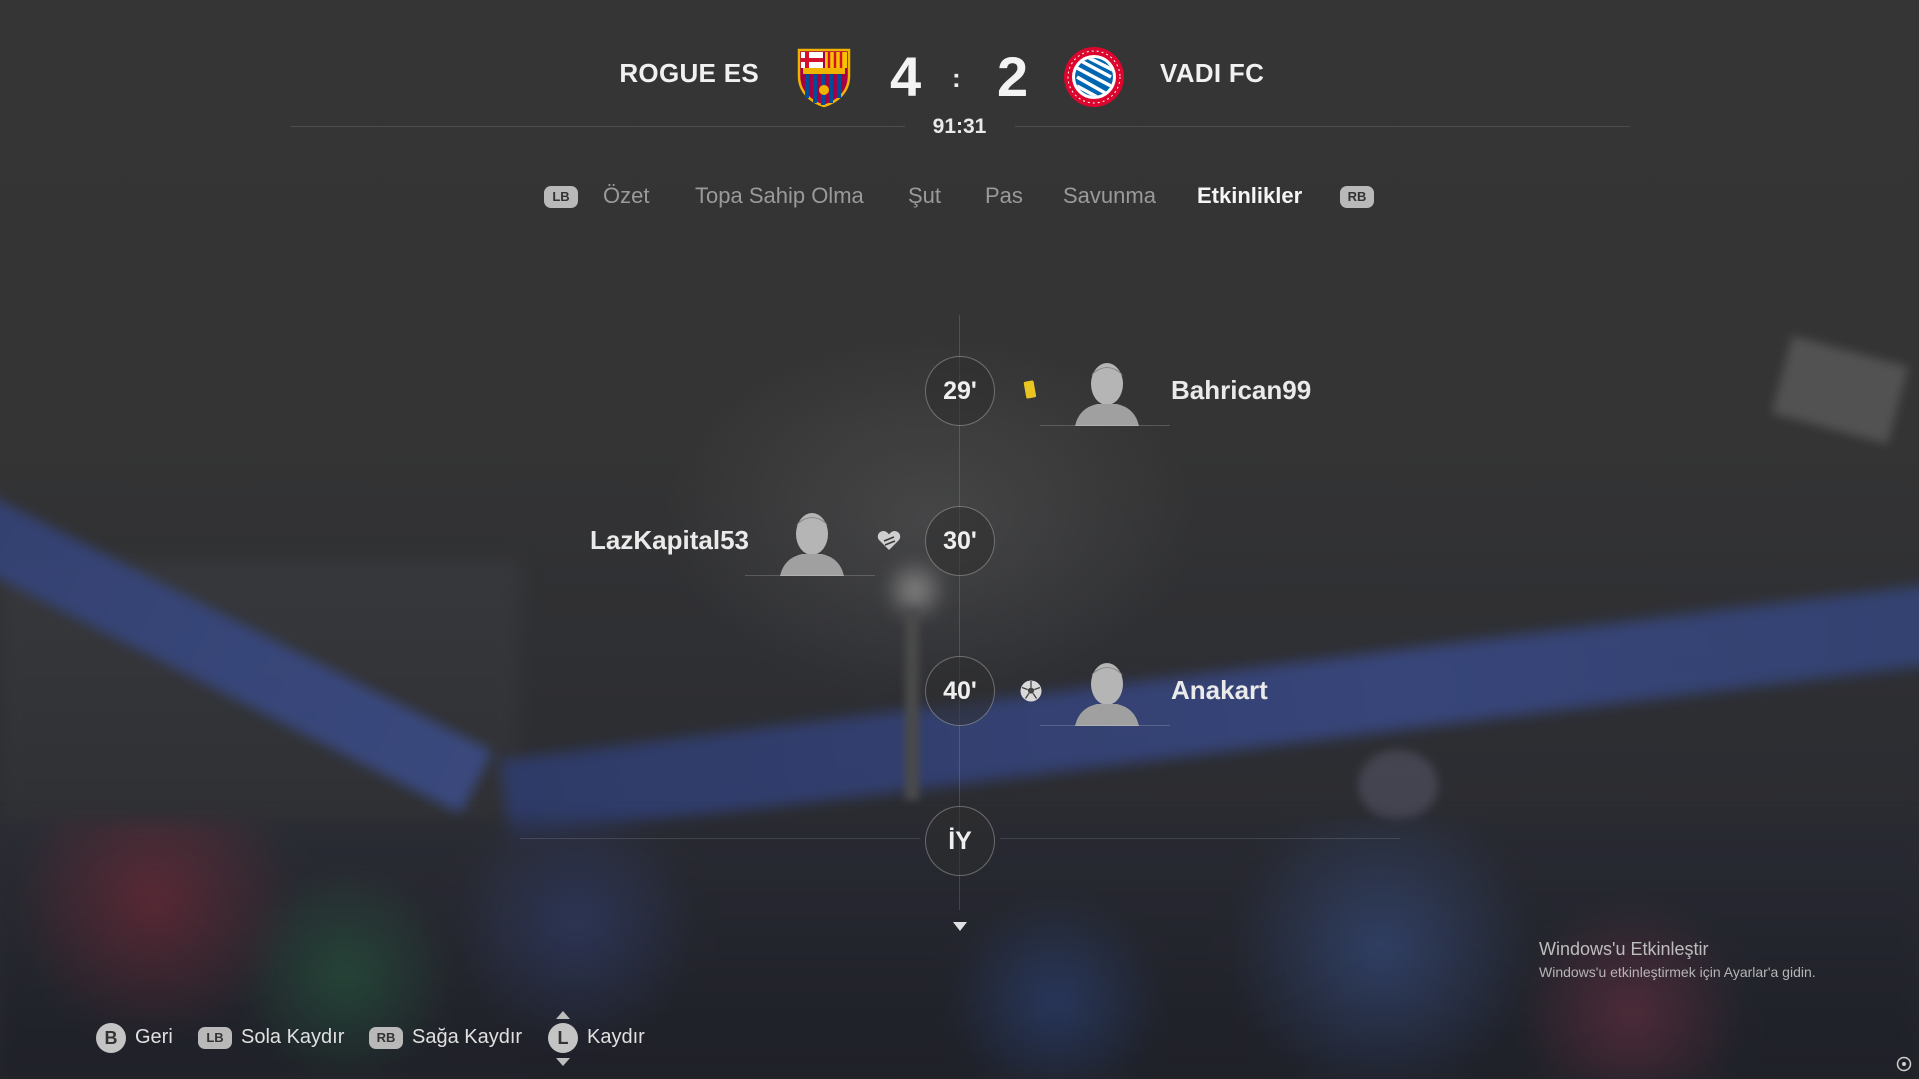 This screenshot has height=1079, width=1919. What do you see at coordinates (1094, 77) in the screenshot?
I see `away-team-crest-icon` at bounding box center [1094, 77].